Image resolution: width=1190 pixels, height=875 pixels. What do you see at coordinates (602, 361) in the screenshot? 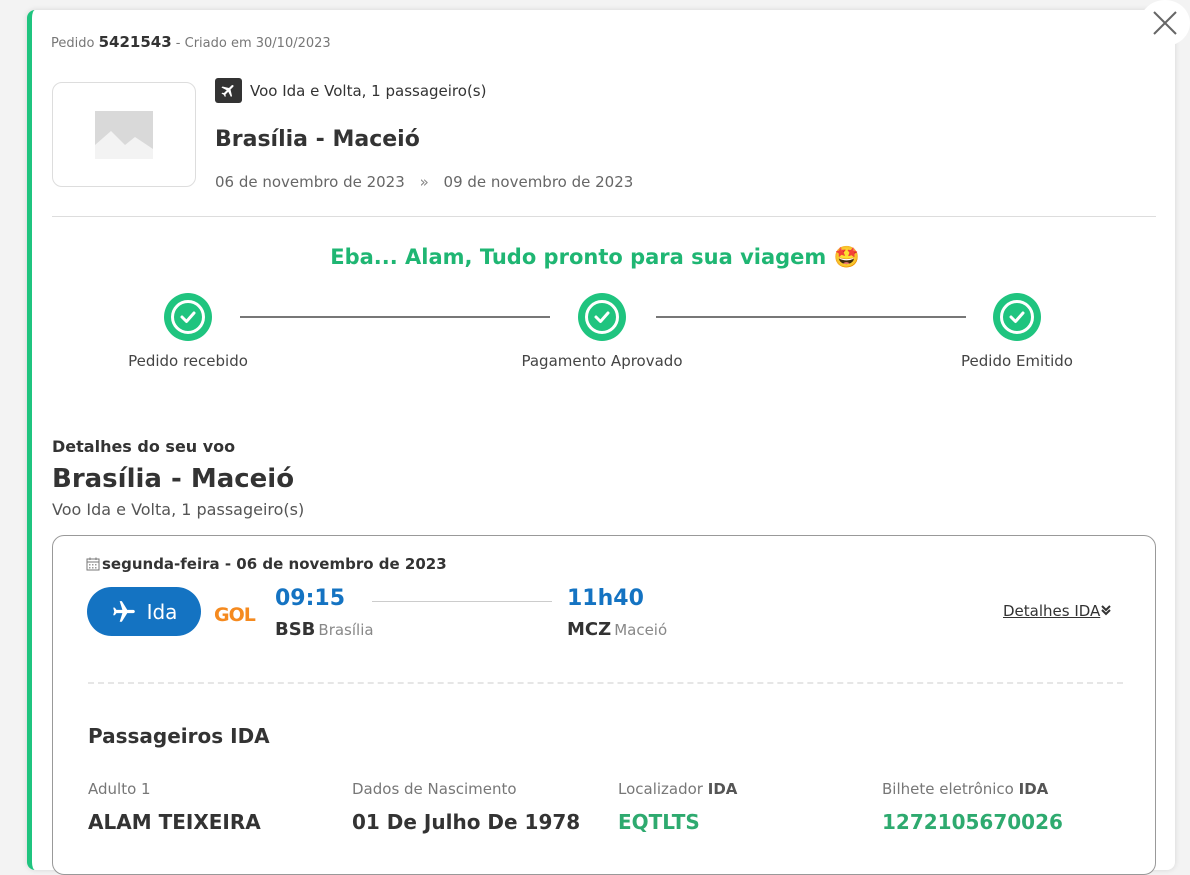
I see `step-label-payment: Pagamento Aprovado` at bounding box center [602, 361].